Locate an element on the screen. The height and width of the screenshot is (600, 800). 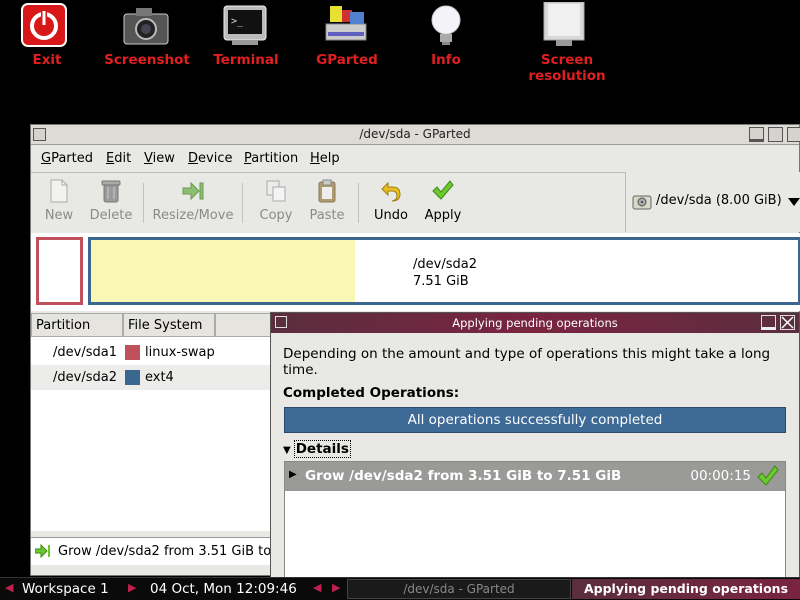
pending-operations-pane: Grow /dev/sda2 from 3.51 GiB to 7.51 GiB is located at coordinates (151, 551).